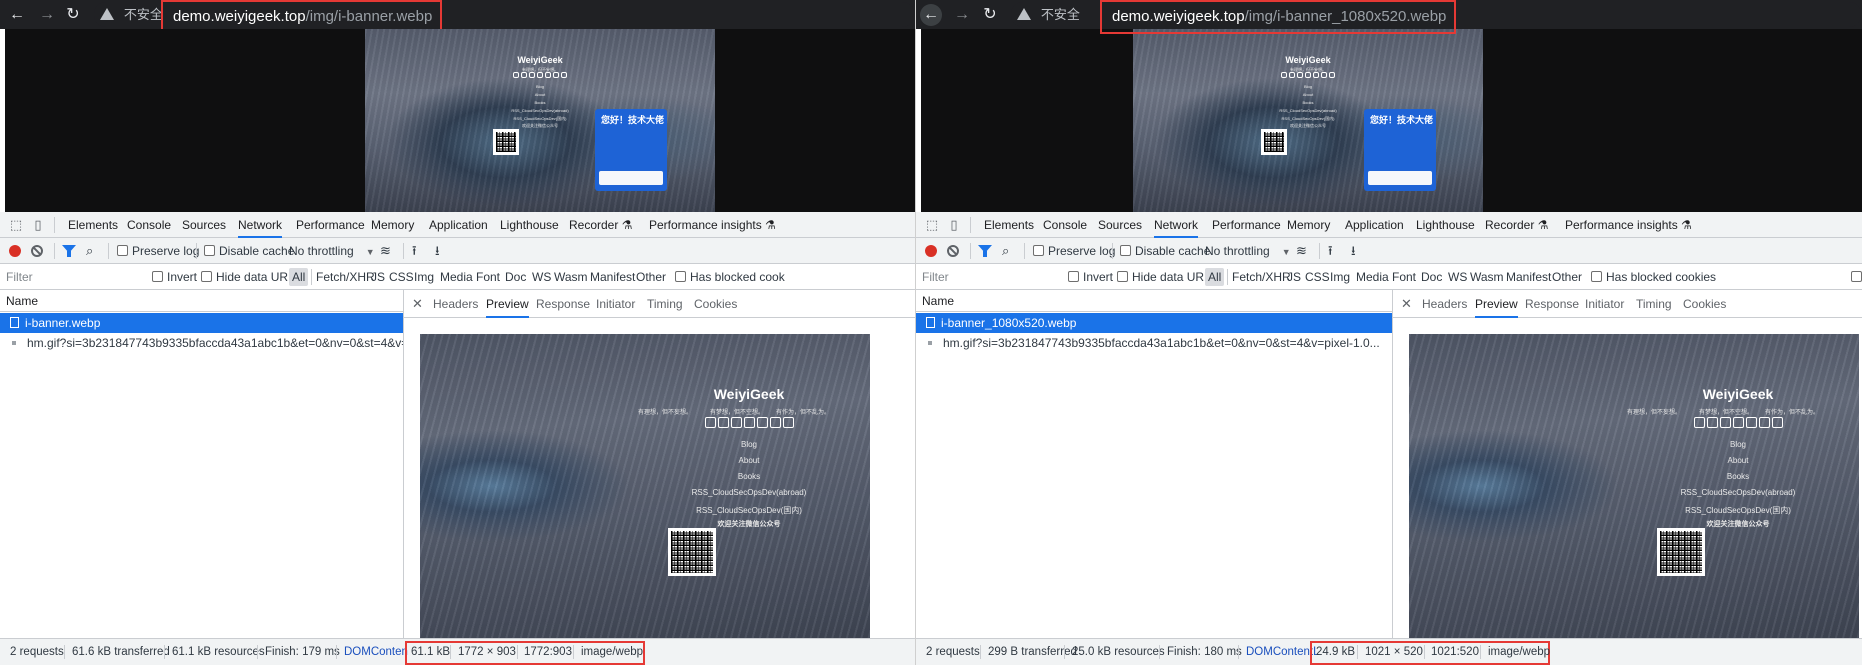  I want to click on has-blocked-cookies-checkbox: Has blocked cookies, so click(1653, 277).